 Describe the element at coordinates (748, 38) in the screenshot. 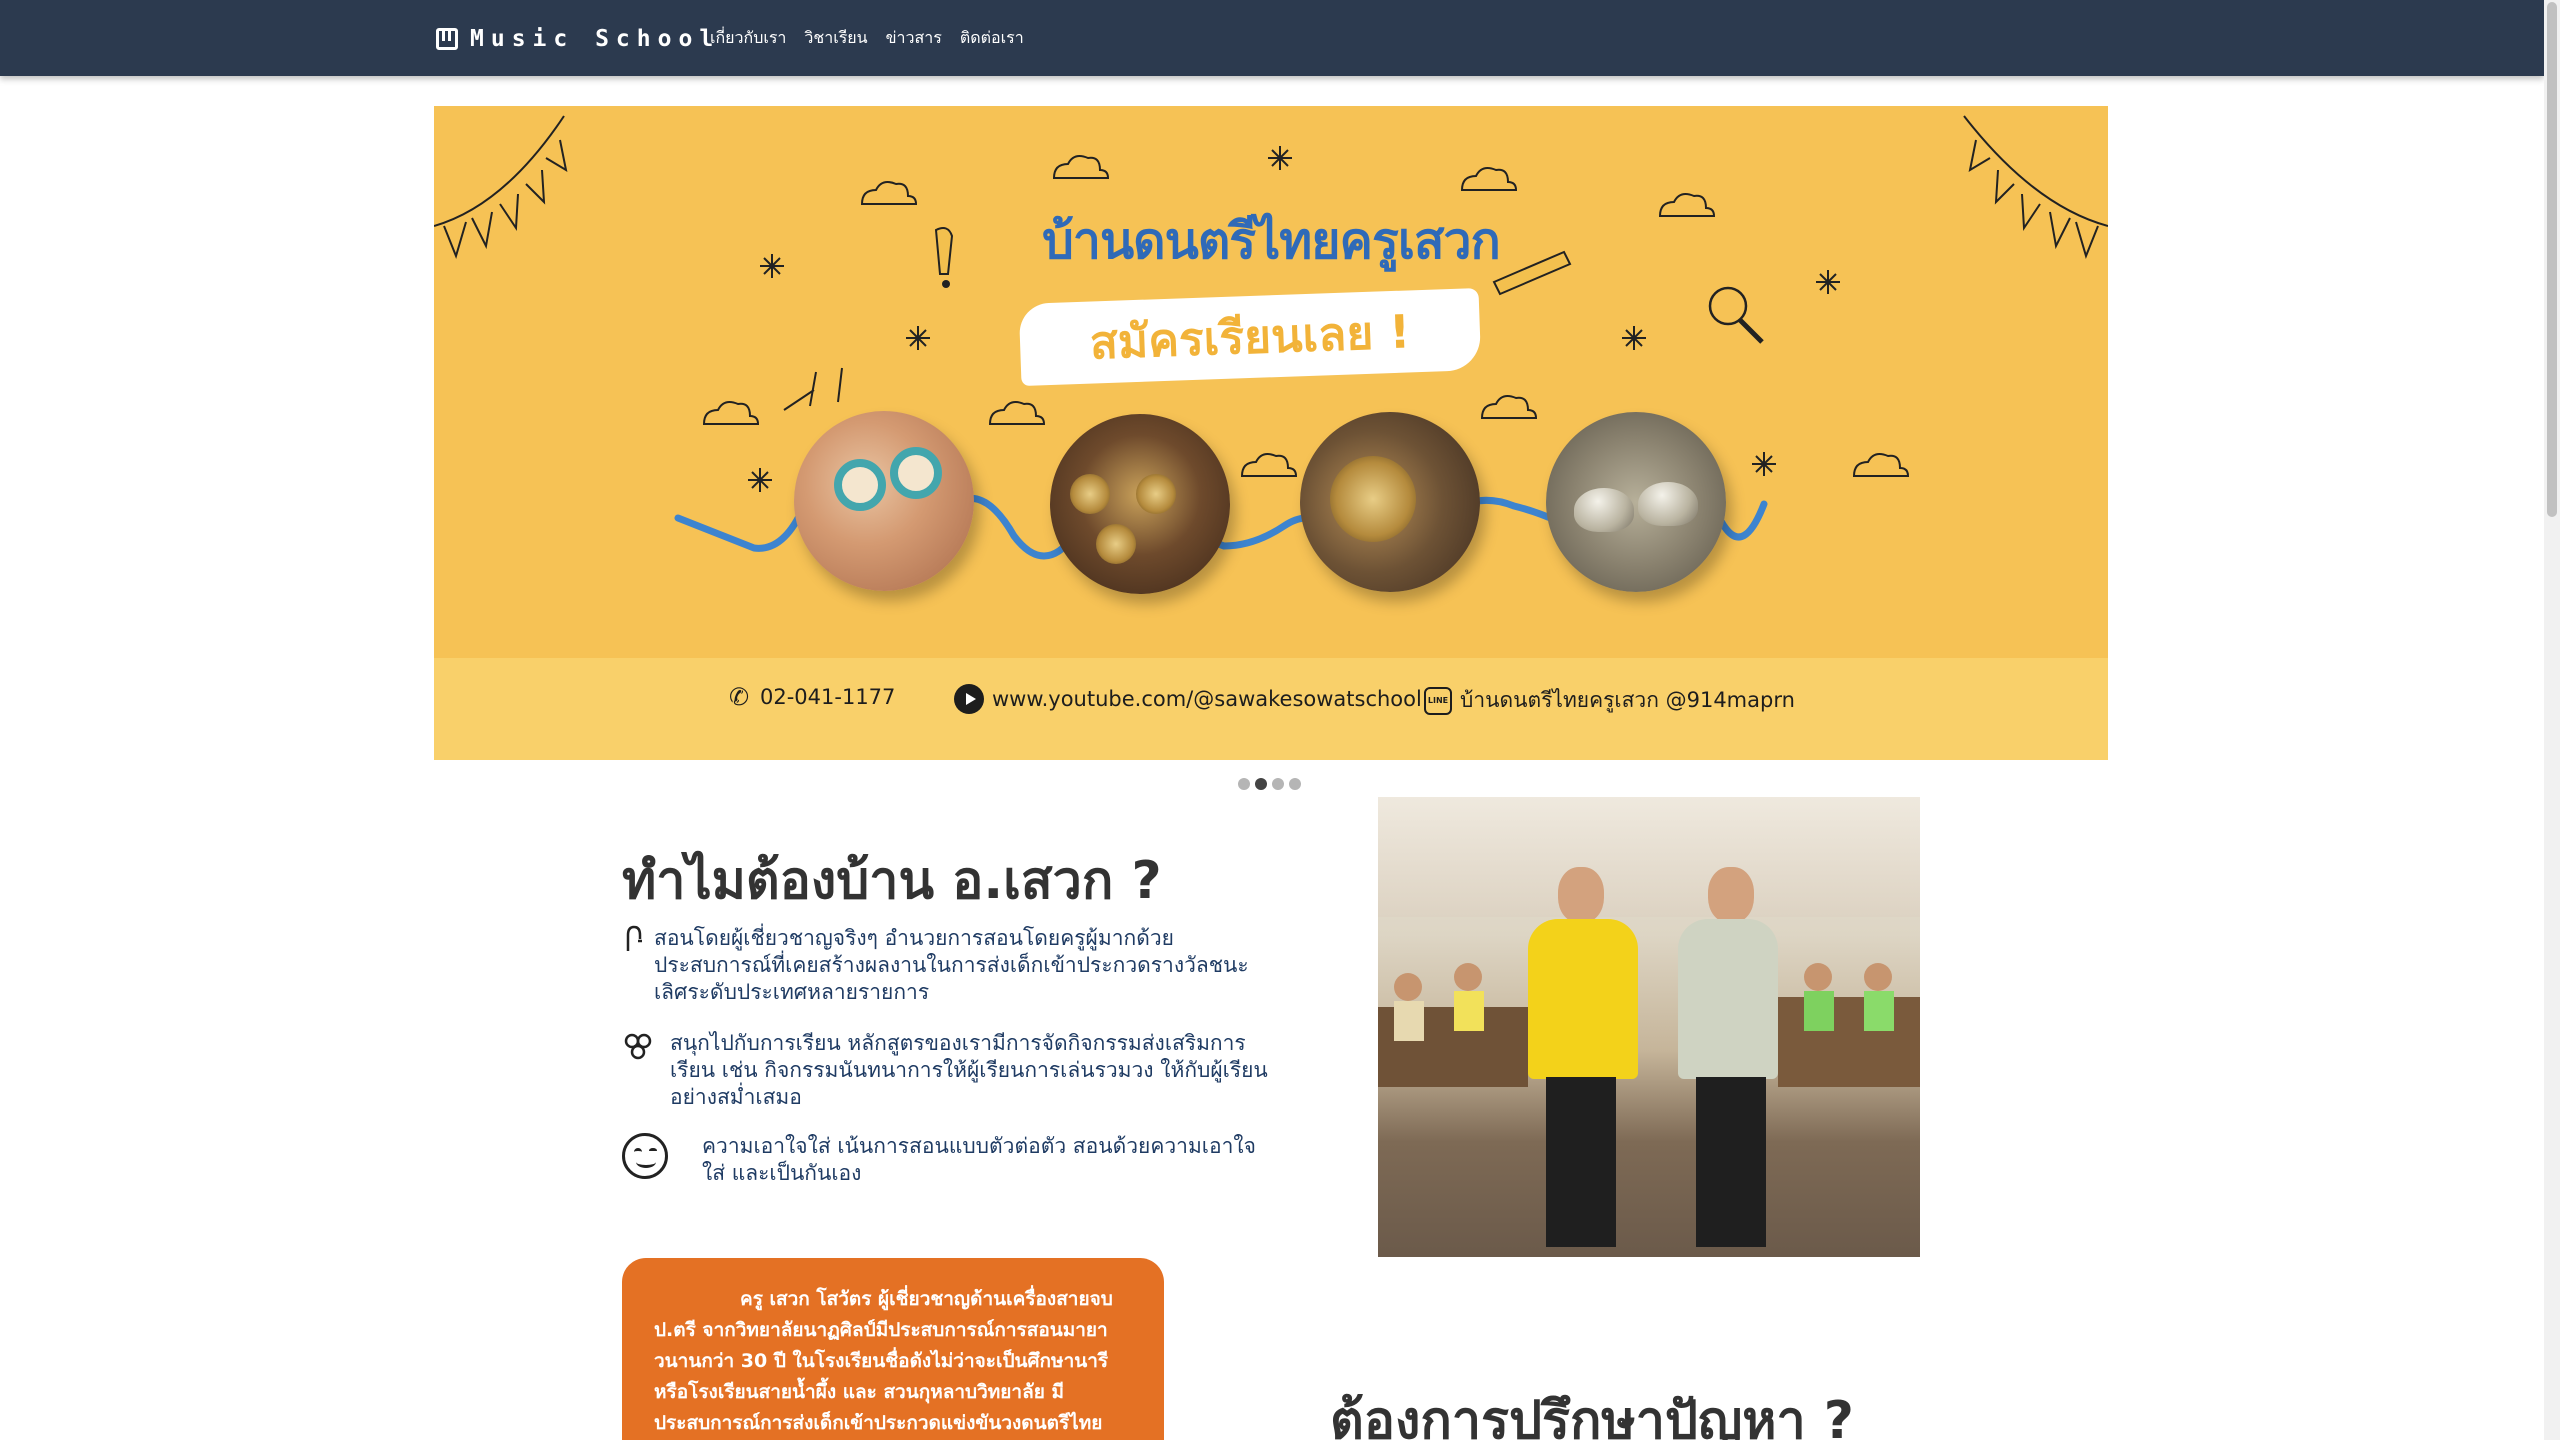

I see `nav-link-about: เกี่ยวกับเรา` at that location.